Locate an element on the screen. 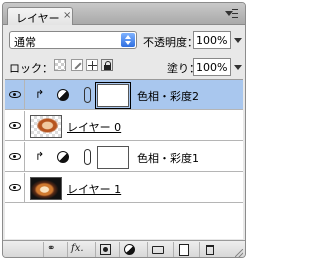  delete-layer-button is located at coordinates (209, 249).